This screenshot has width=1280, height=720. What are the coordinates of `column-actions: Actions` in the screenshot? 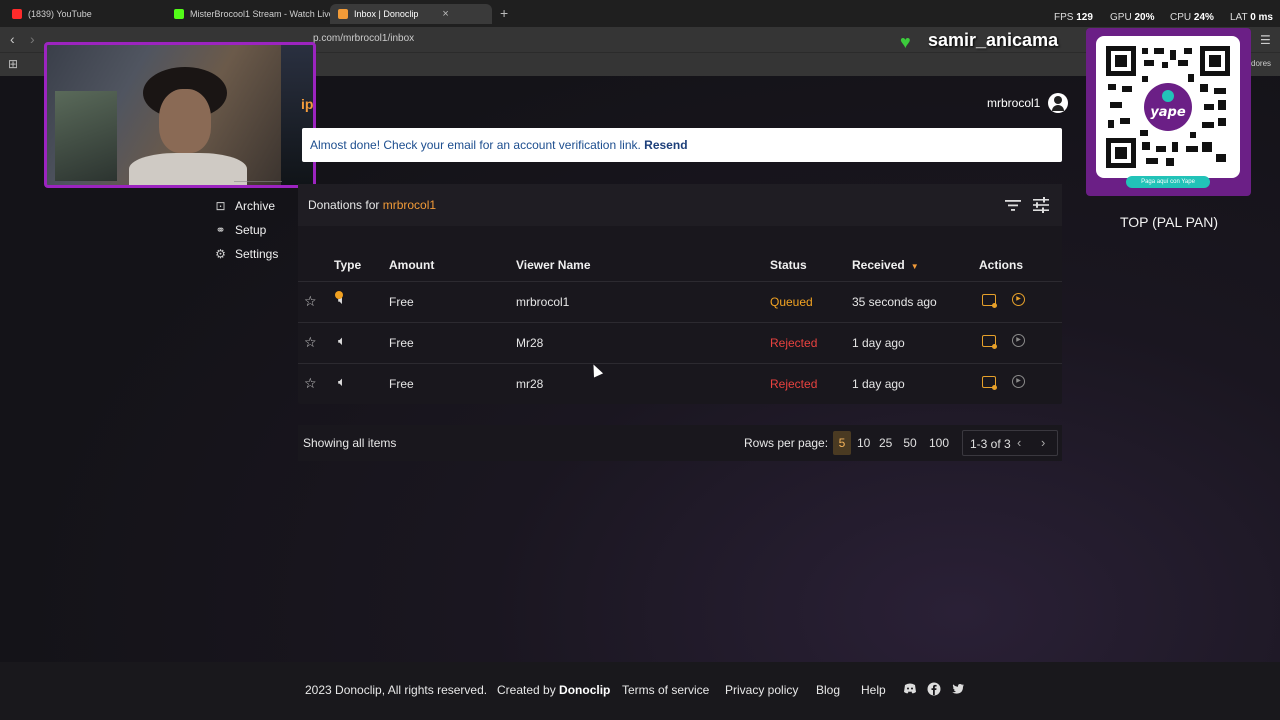 It's located at (1001, 265).